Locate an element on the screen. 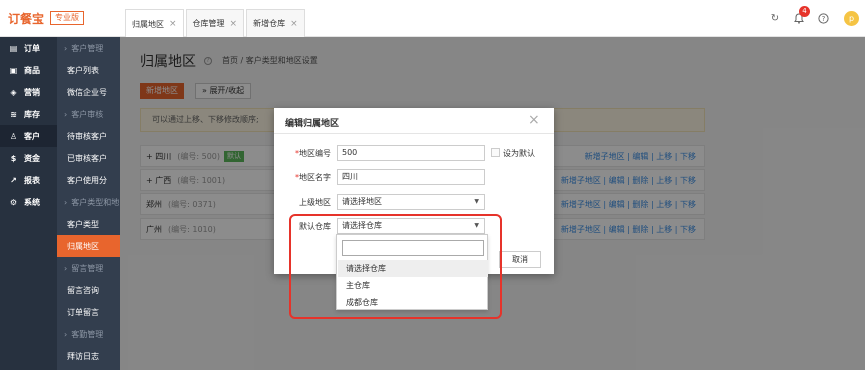  subnav-item-reviewed: 已审核客户 is located at coordinates (88, 158).